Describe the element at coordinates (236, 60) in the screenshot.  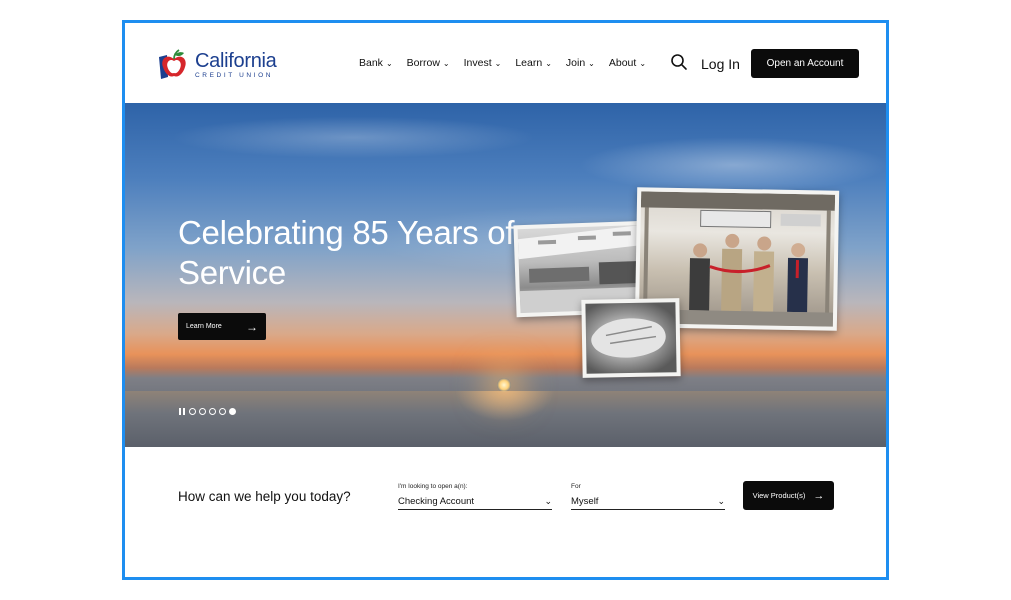
I see `logo-name: California` at that location.